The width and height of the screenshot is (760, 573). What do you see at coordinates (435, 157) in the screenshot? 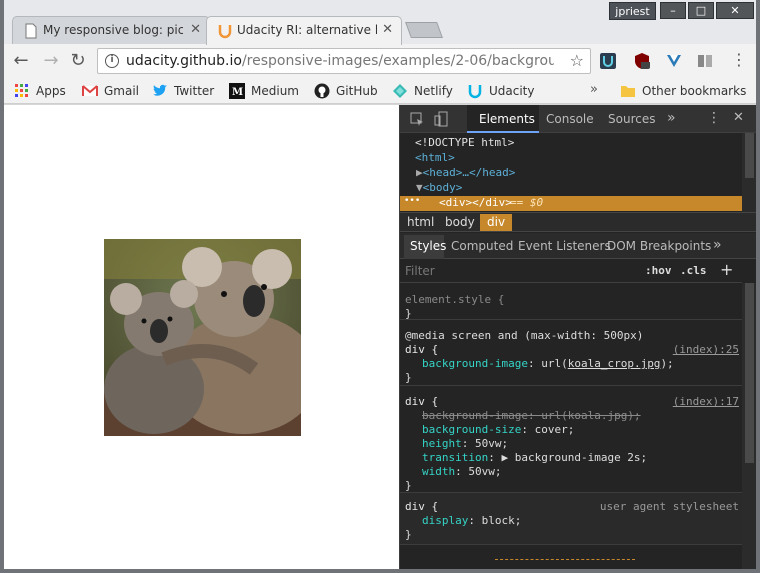
I see `dom-html: <html>` at bounding box center [435, 157].